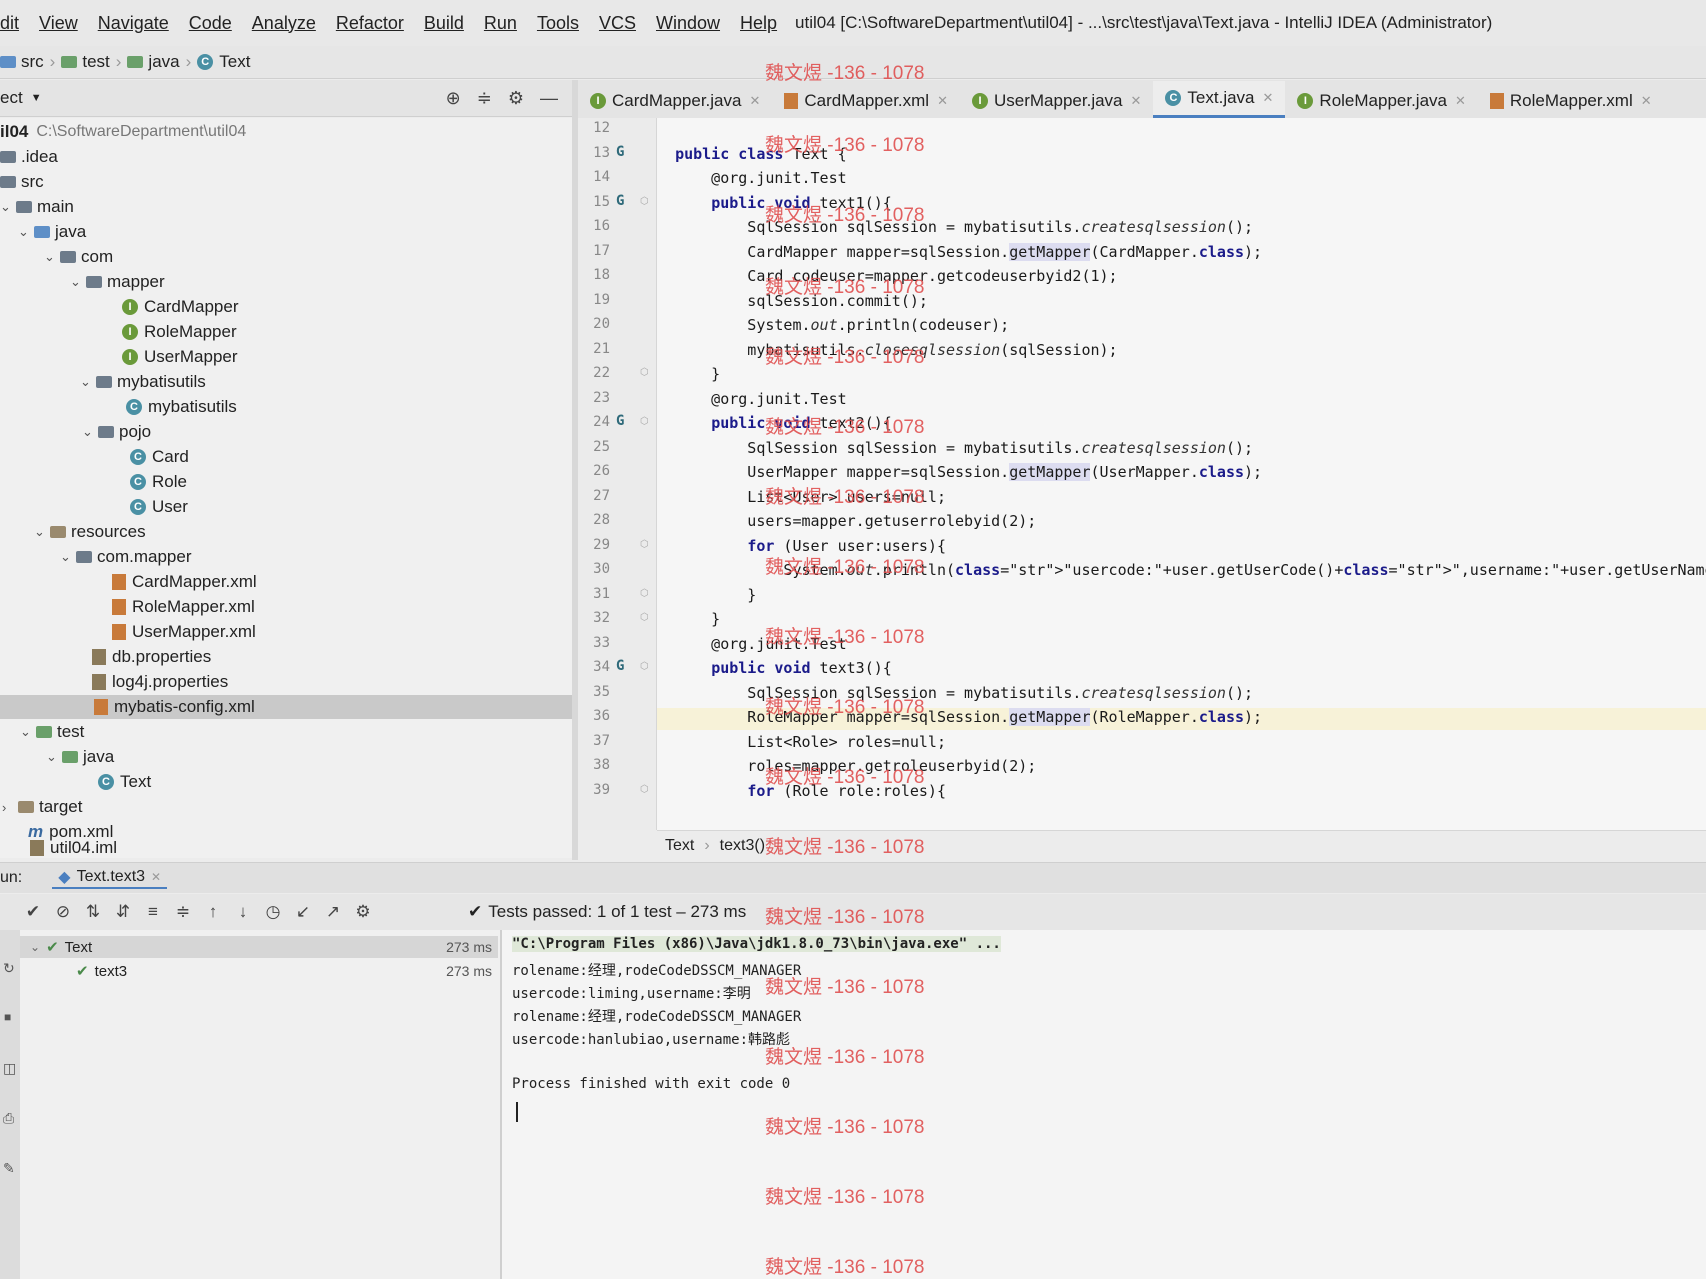 This screenshot has width=1706, height=1279. Describe the element at coordinates (243, 912) in the screenshot. I see `next-icon: ↓` at that location.